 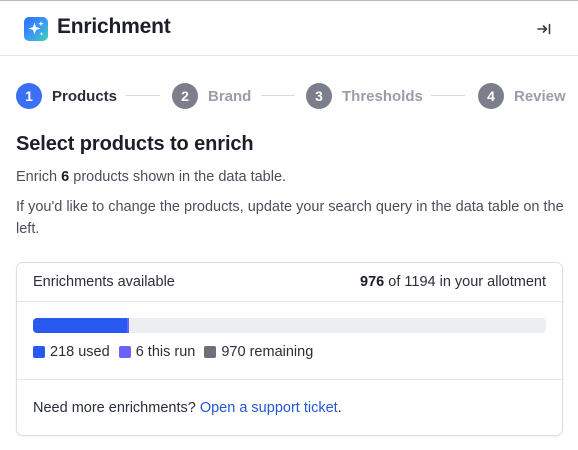 I want to click on footer-text: Need more enrichments?, so click(x=114, y=408).